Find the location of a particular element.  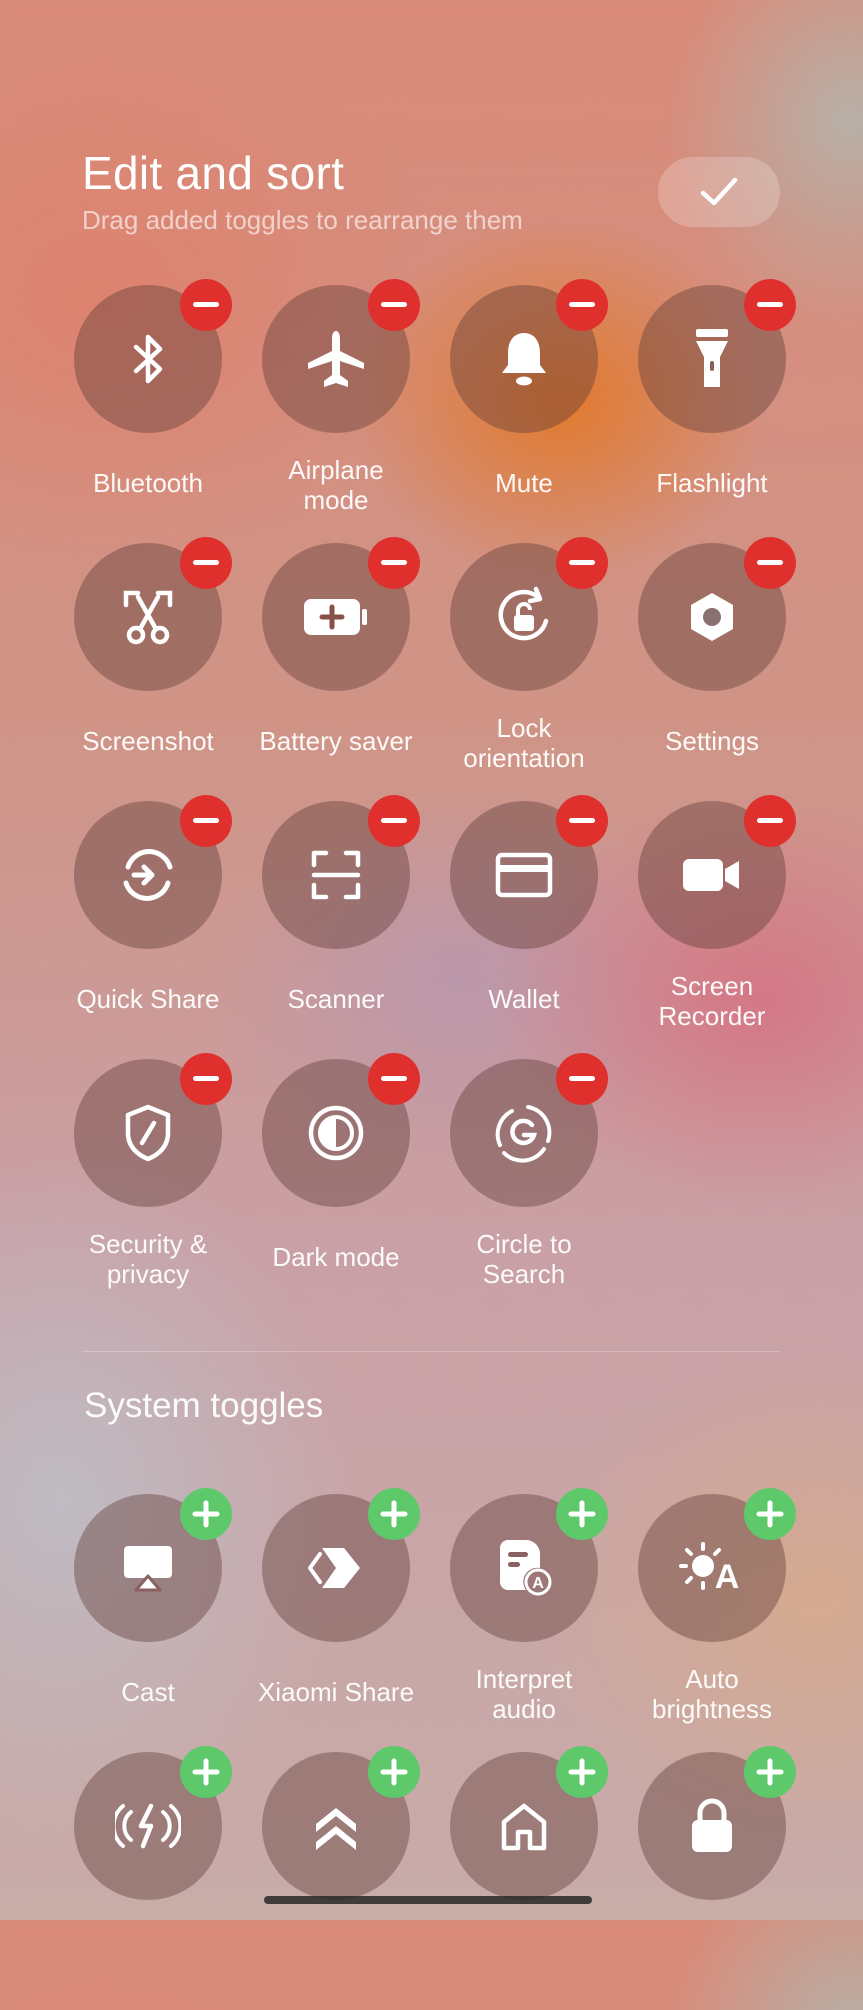

toggle-label: Security & privacy is located at coordinates (148, 1259).